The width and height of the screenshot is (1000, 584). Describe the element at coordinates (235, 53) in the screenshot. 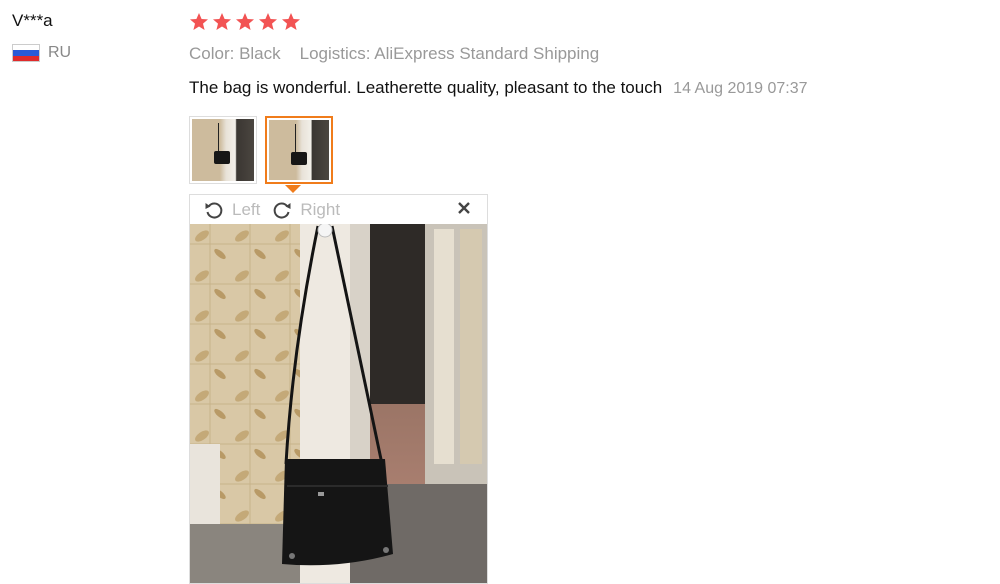

I see `color-attribute: Color: Black` at that location.